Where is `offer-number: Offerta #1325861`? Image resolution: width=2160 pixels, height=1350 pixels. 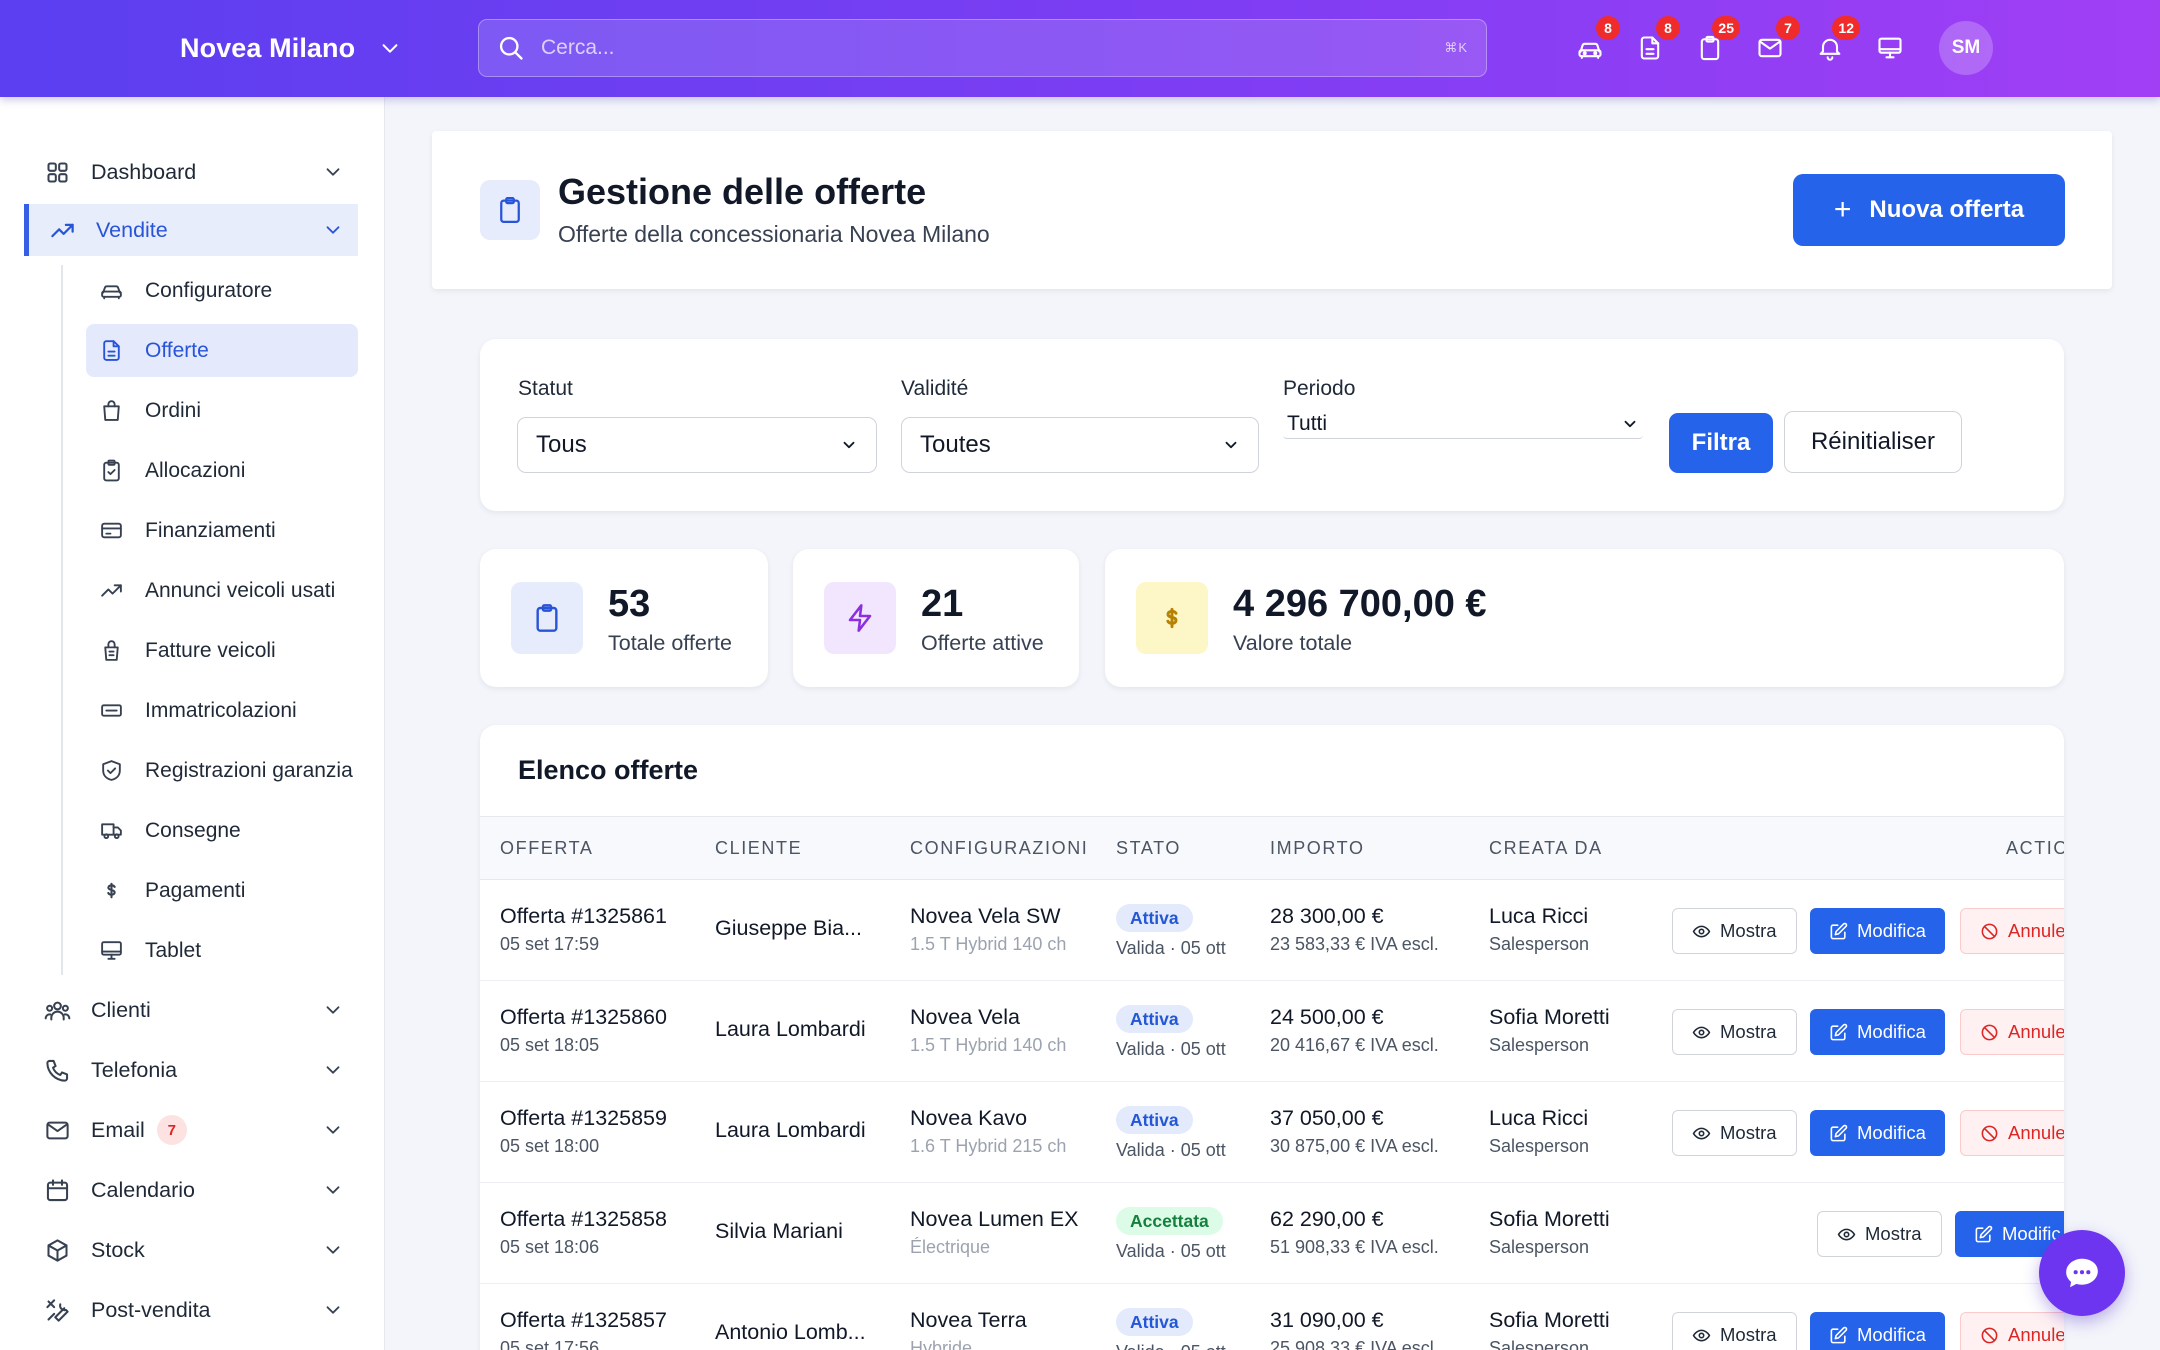
offer-number: Offerta #1325861 is located at coordinates (583, 916).